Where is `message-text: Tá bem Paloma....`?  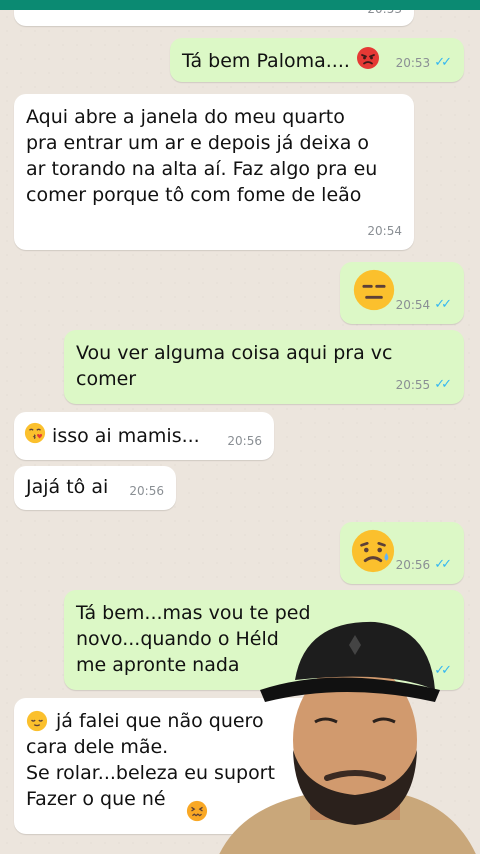 message-text: Tá bem Paloma.... is located at coordinates (266, 61).